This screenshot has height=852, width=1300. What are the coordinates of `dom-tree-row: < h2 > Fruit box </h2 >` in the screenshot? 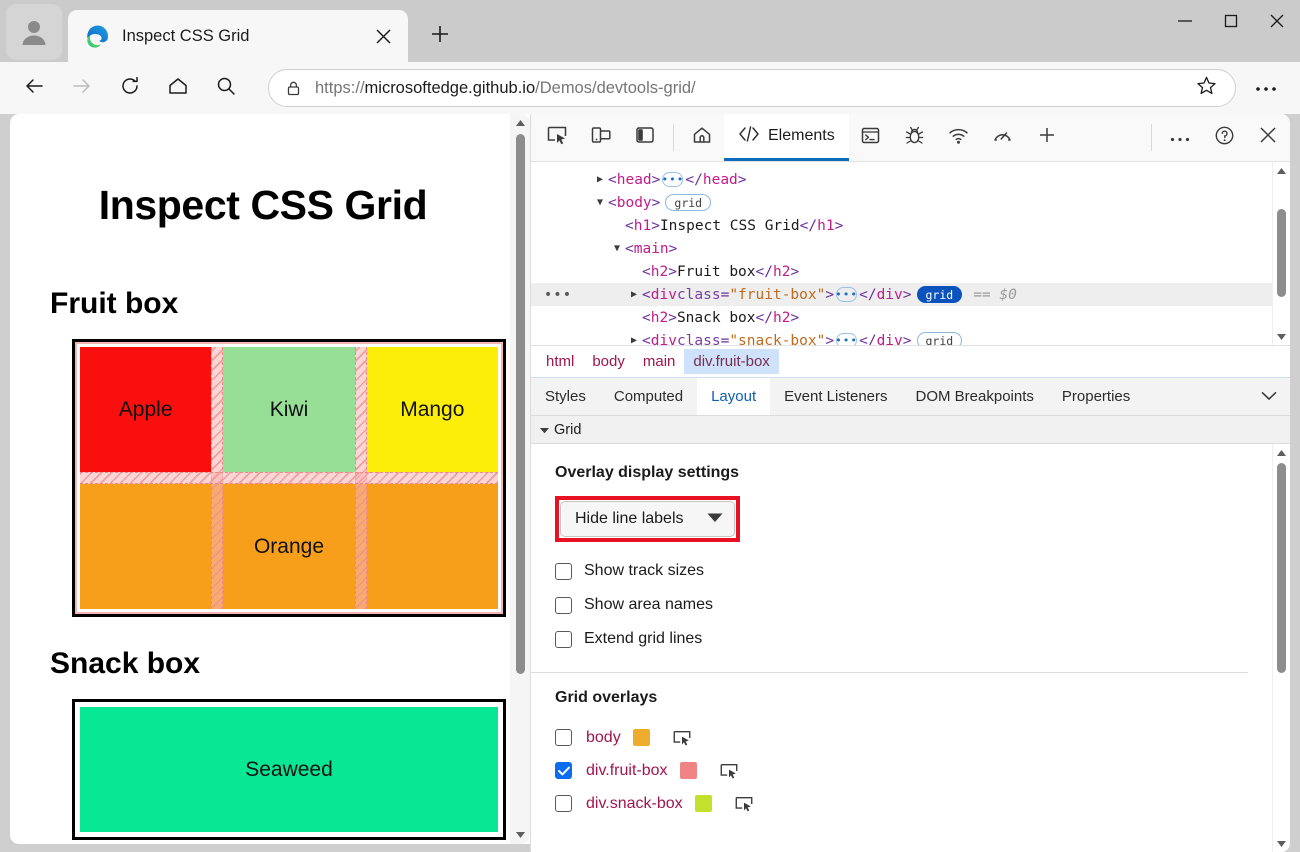 It's located at (901, 271).